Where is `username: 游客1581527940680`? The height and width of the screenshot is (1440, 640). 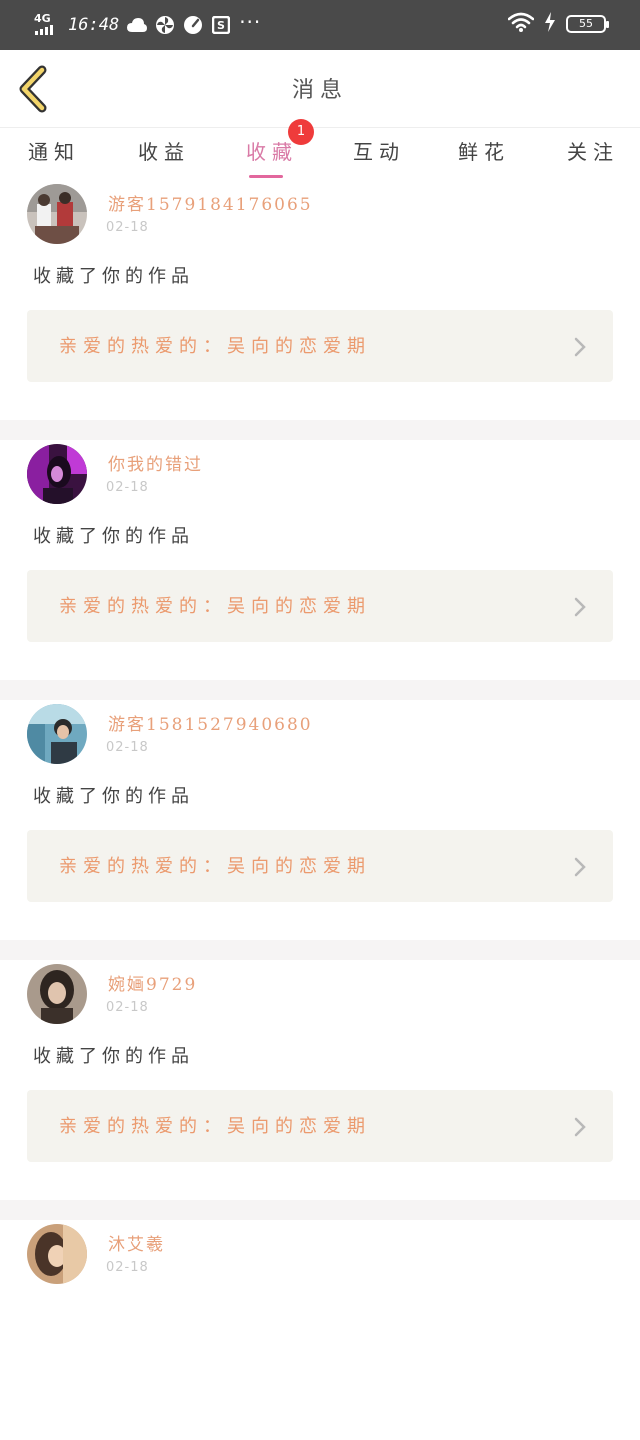 username: 游客1581527940680 is located at coordinates (210, 722).